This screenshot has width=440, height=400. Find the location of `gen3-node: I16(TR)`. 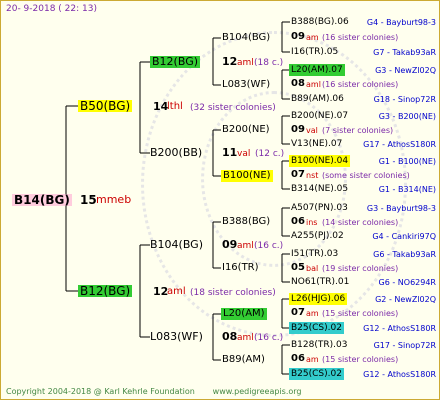

gen3-node: I16(TR) is located at coordinates (240, 268).